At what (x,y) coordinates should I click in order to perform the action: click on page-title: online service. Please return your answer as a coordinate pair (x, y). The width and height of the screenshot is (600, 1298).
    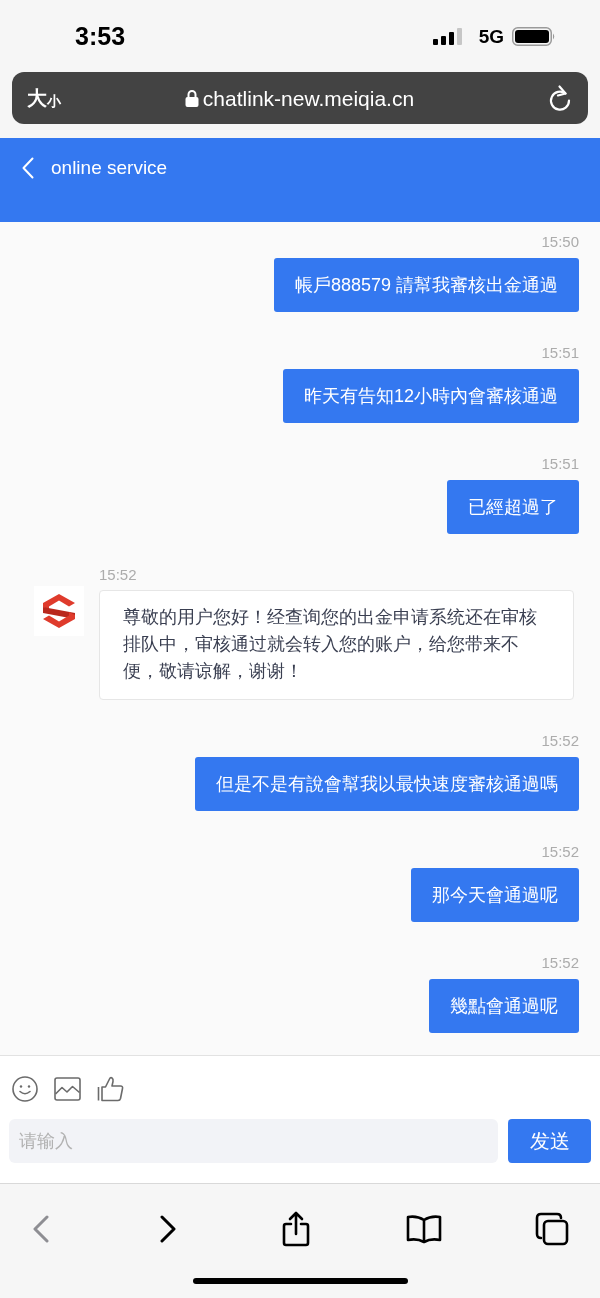
    Looking at the image, I should click on (109, 168).